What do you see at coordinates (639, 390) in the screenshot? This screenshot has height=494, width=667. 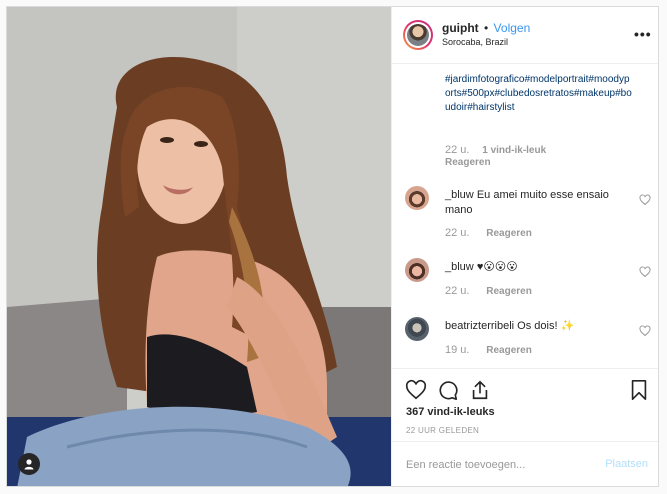 I see `bookmark-icon` at bounding box center [639, 390].